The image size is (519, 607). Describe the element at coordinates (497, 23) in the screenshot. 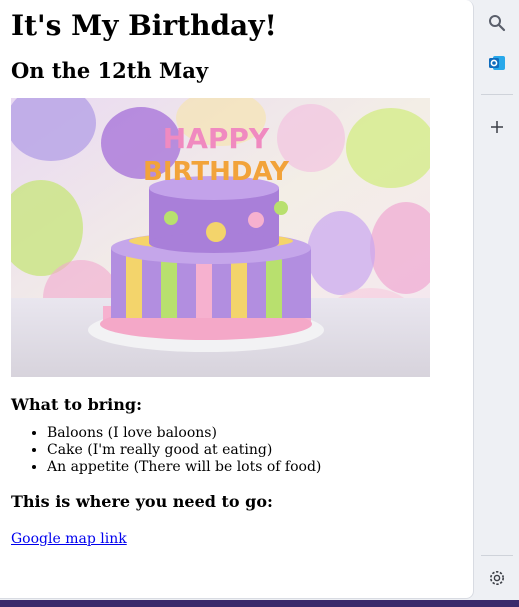

I see `search-icon` at that location.